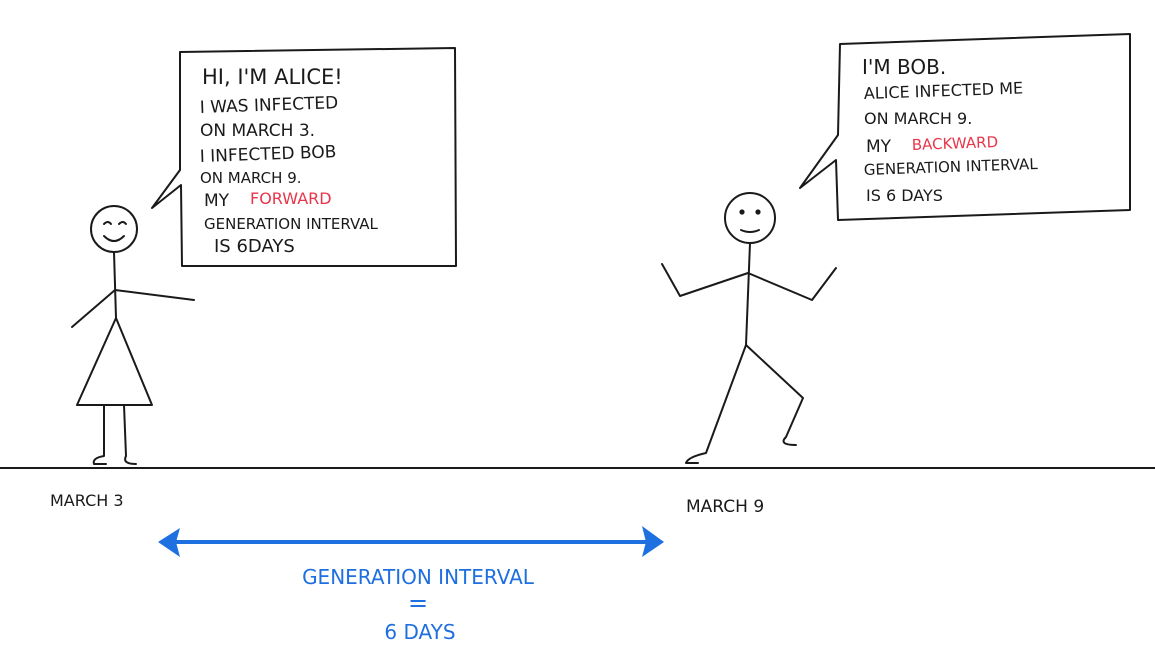 Image resolution: width=1155 pixels, height=658 pixels. Describe the element at coordinates (879, 147) in the screenshot. I see `bob-line-4-prefix: MY` at that location.